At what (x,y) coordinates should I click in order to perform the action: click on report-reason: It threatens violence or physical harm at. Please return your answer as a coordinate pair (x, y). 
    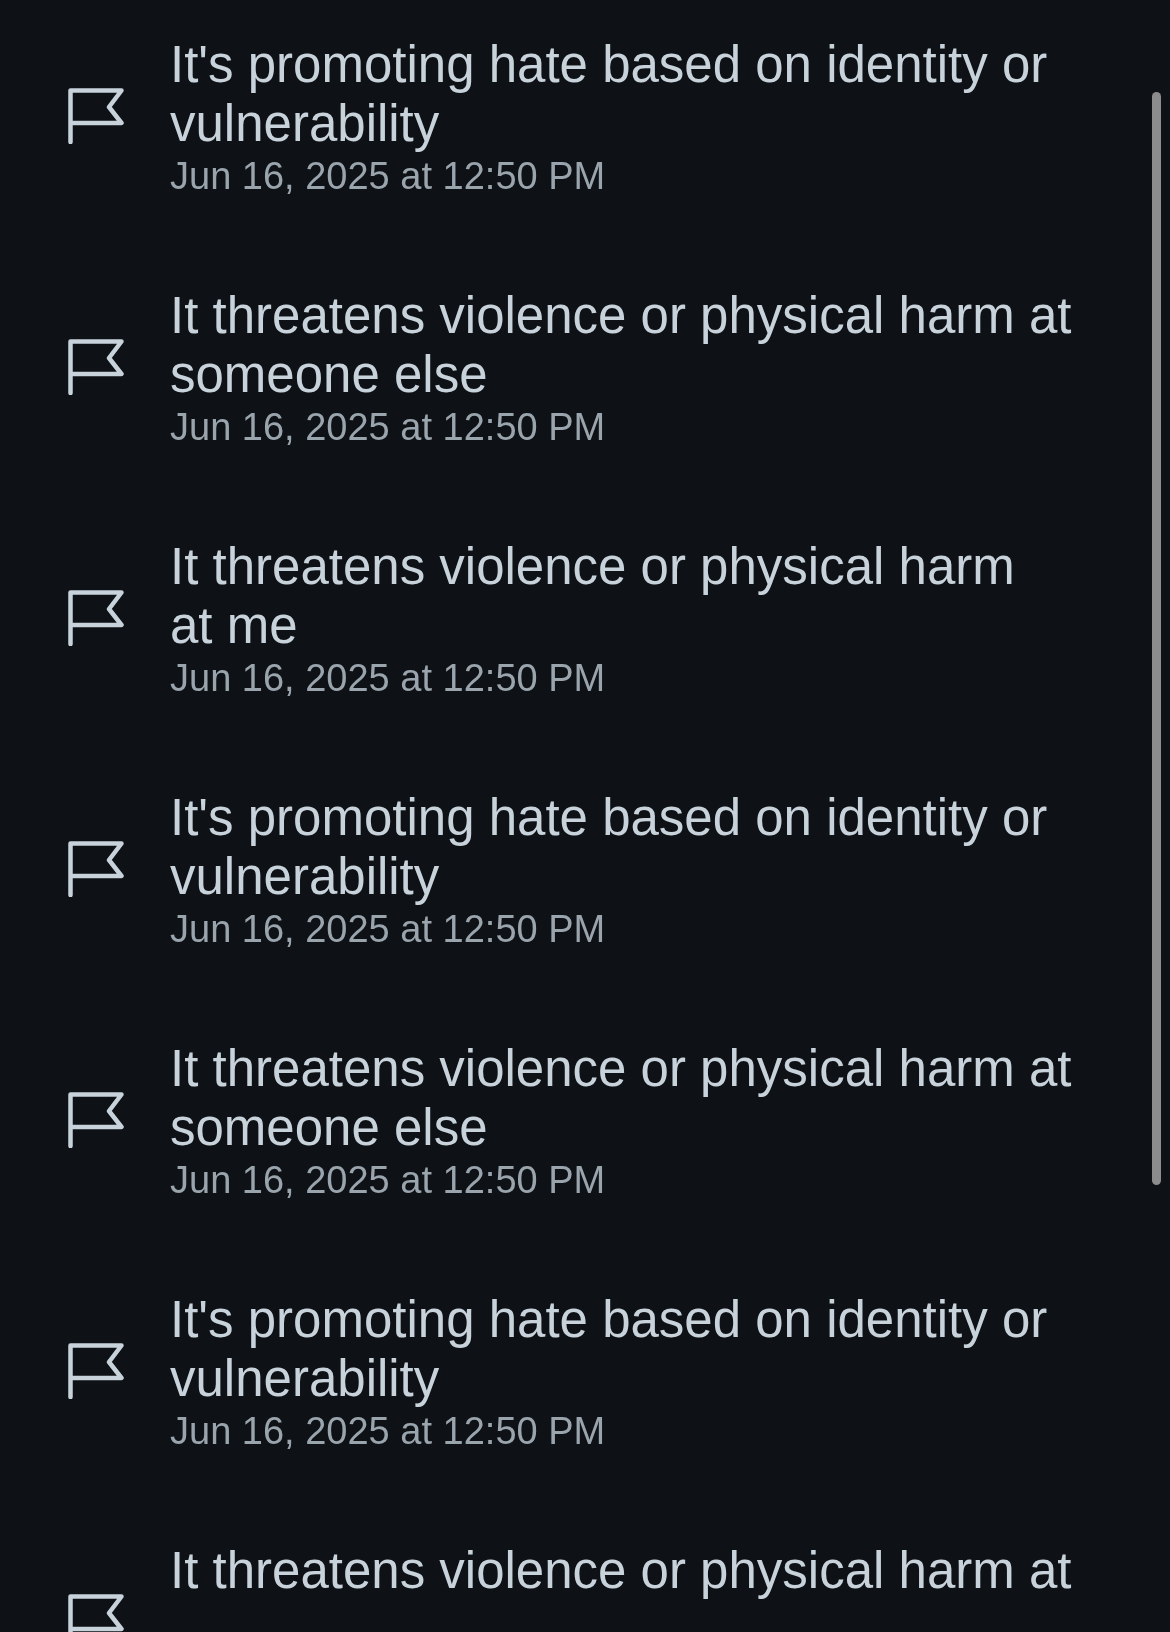
    Looking at the image, I should click on (621, 1570).